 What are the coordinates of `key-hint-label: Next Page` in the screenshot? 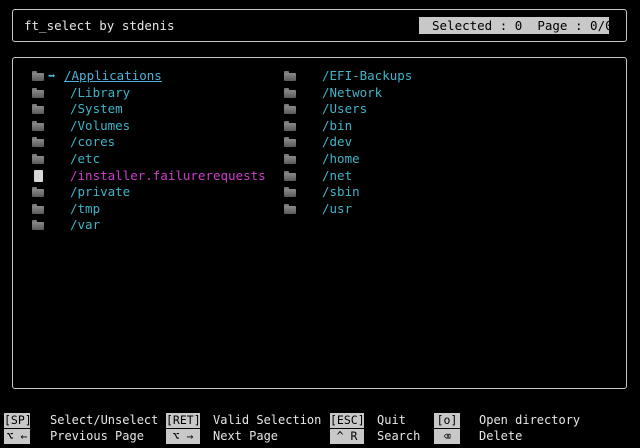 It's located at (246, 436).